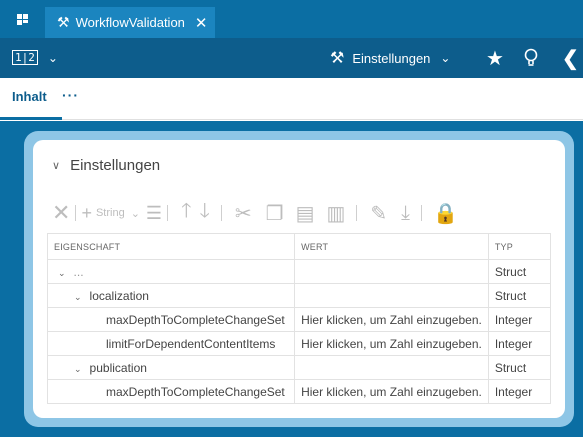 The width and height of the screenshot is (583, 437). What do you see at coordinates (291, 99) in the screenshot?
I see `sub-tabs: Inhalt ···` at bounding box center [291, 99].